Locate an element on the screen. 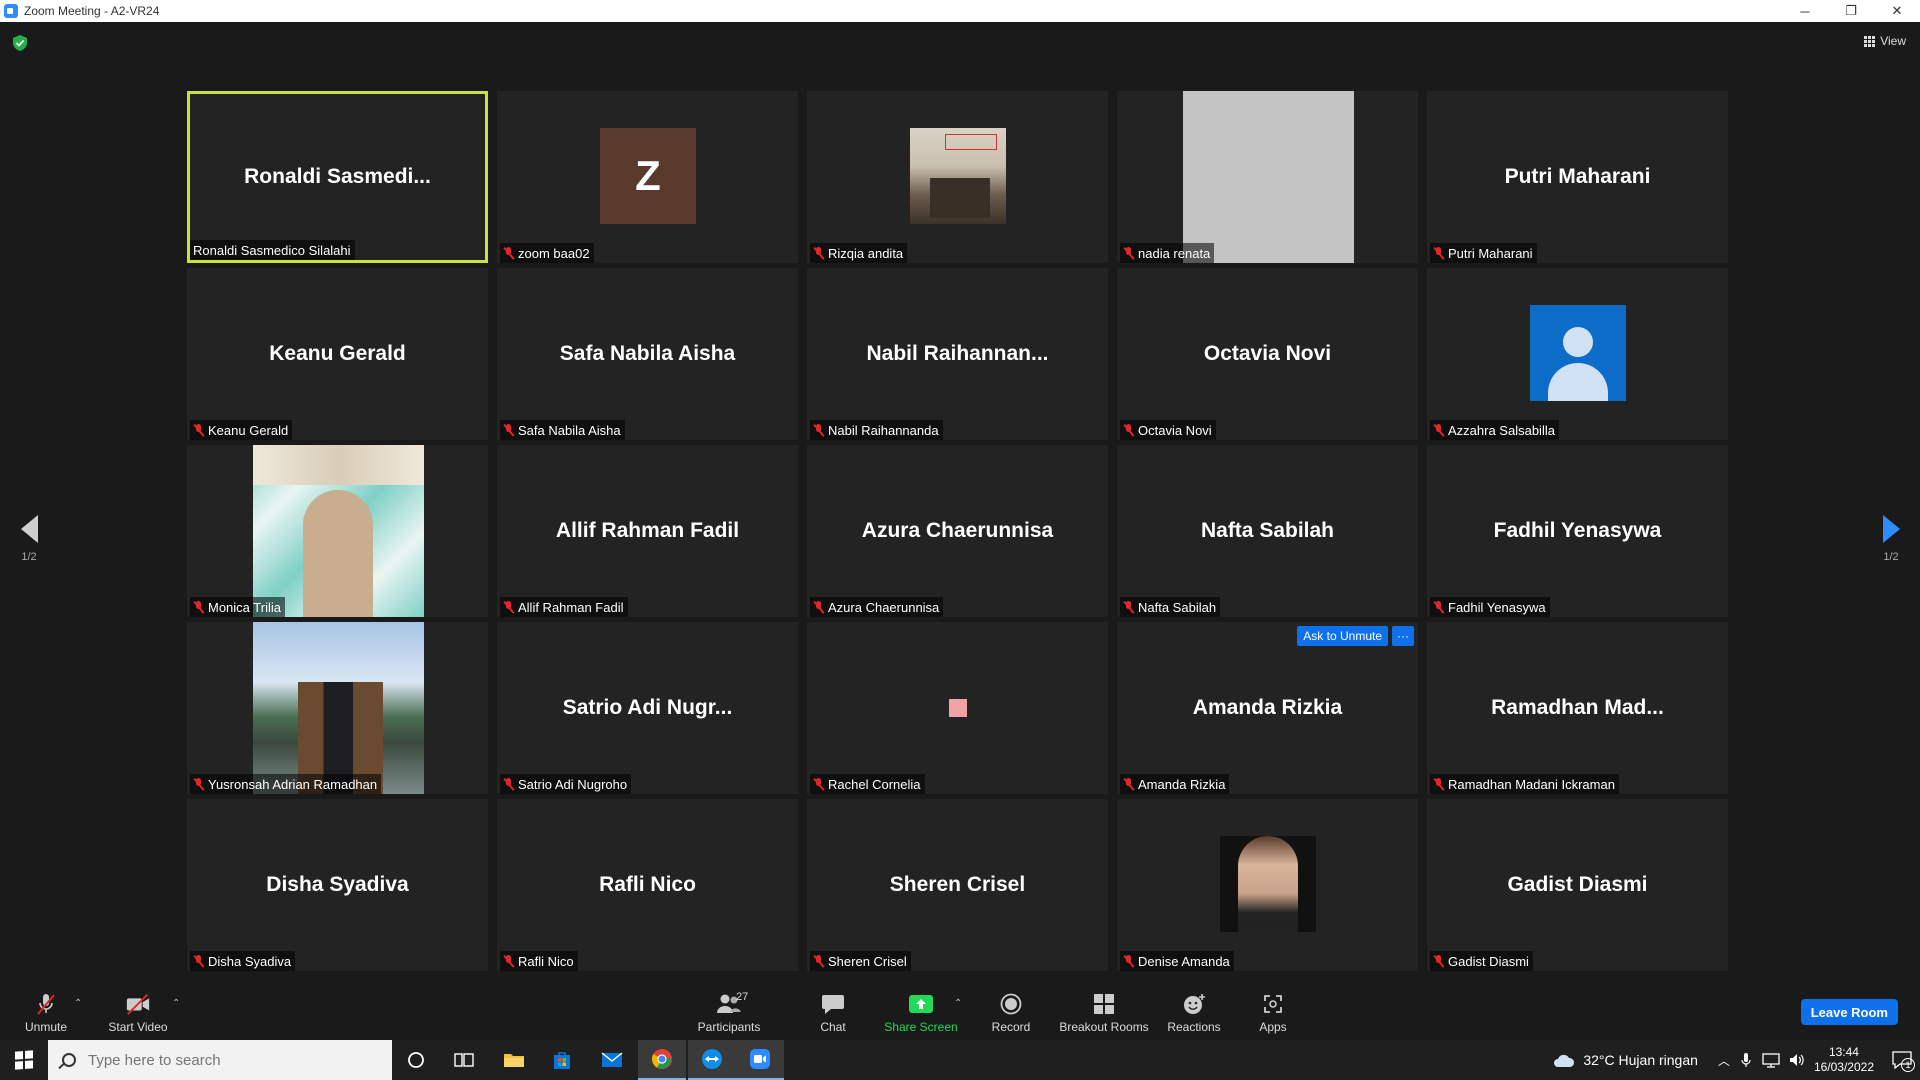 The height and width of the screenshot is (1080, 1920). participant-tile: Octavia Novi Octavia Novi is located at coordinates (1267, 354).